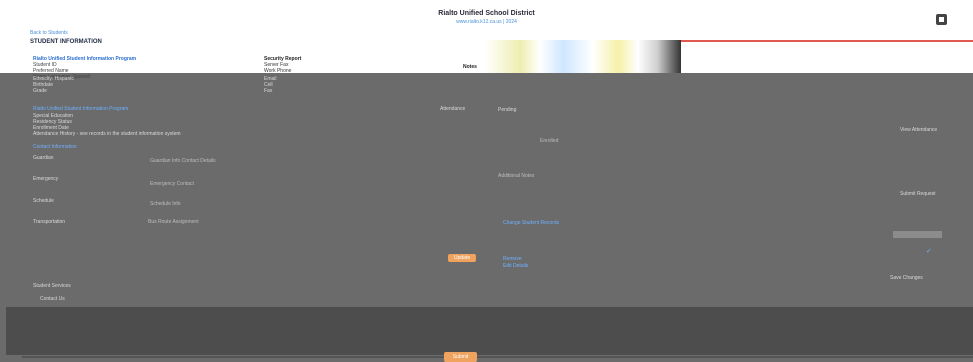 This screenshot has width=973, height=362. I want to click on back-link: Back to Students, so click(49, 33).